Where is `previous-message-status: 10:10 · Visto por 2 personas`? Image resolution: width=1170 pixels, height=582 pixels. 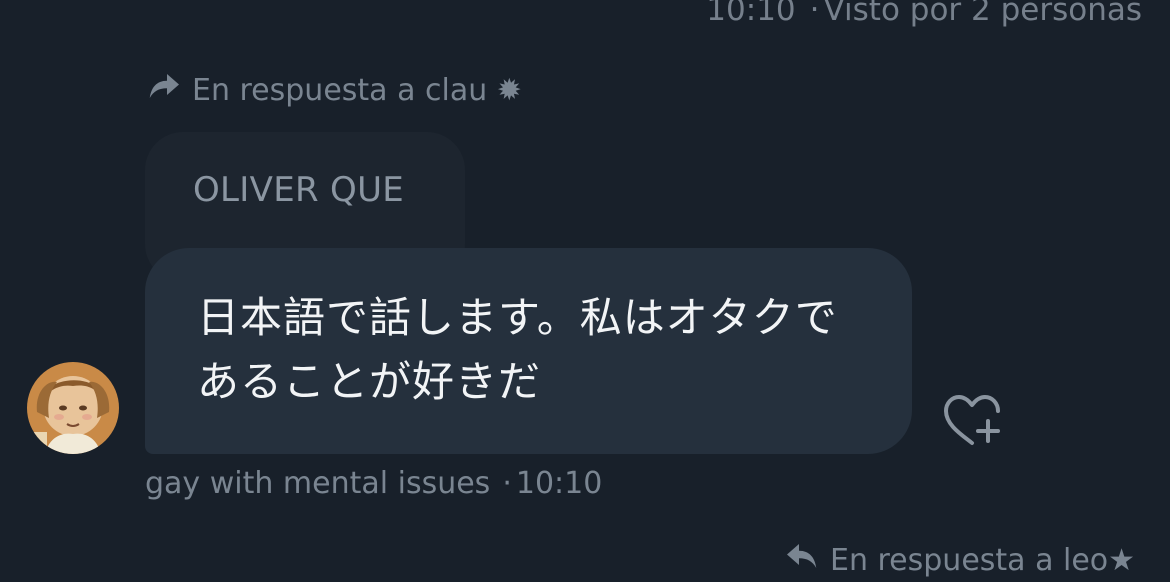 previous-message-status: 10:10 · Visto por 2 personas is located at coordinates (924, 14).